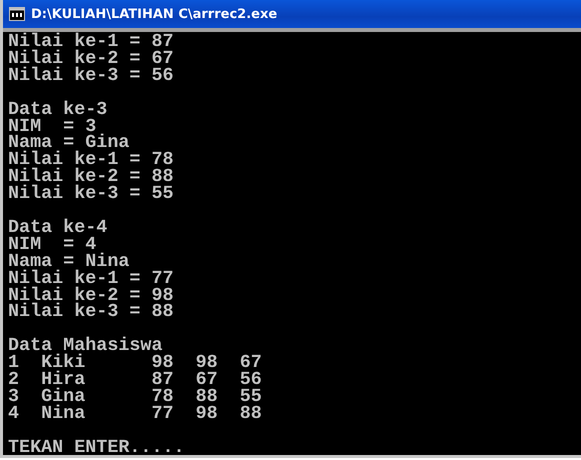 The width and height of the screenshot is (581, 460). Describe the element at coordinates (91, 76) in the screenshot. I see `console-line: Nilai ke-3 = 56` at that location.